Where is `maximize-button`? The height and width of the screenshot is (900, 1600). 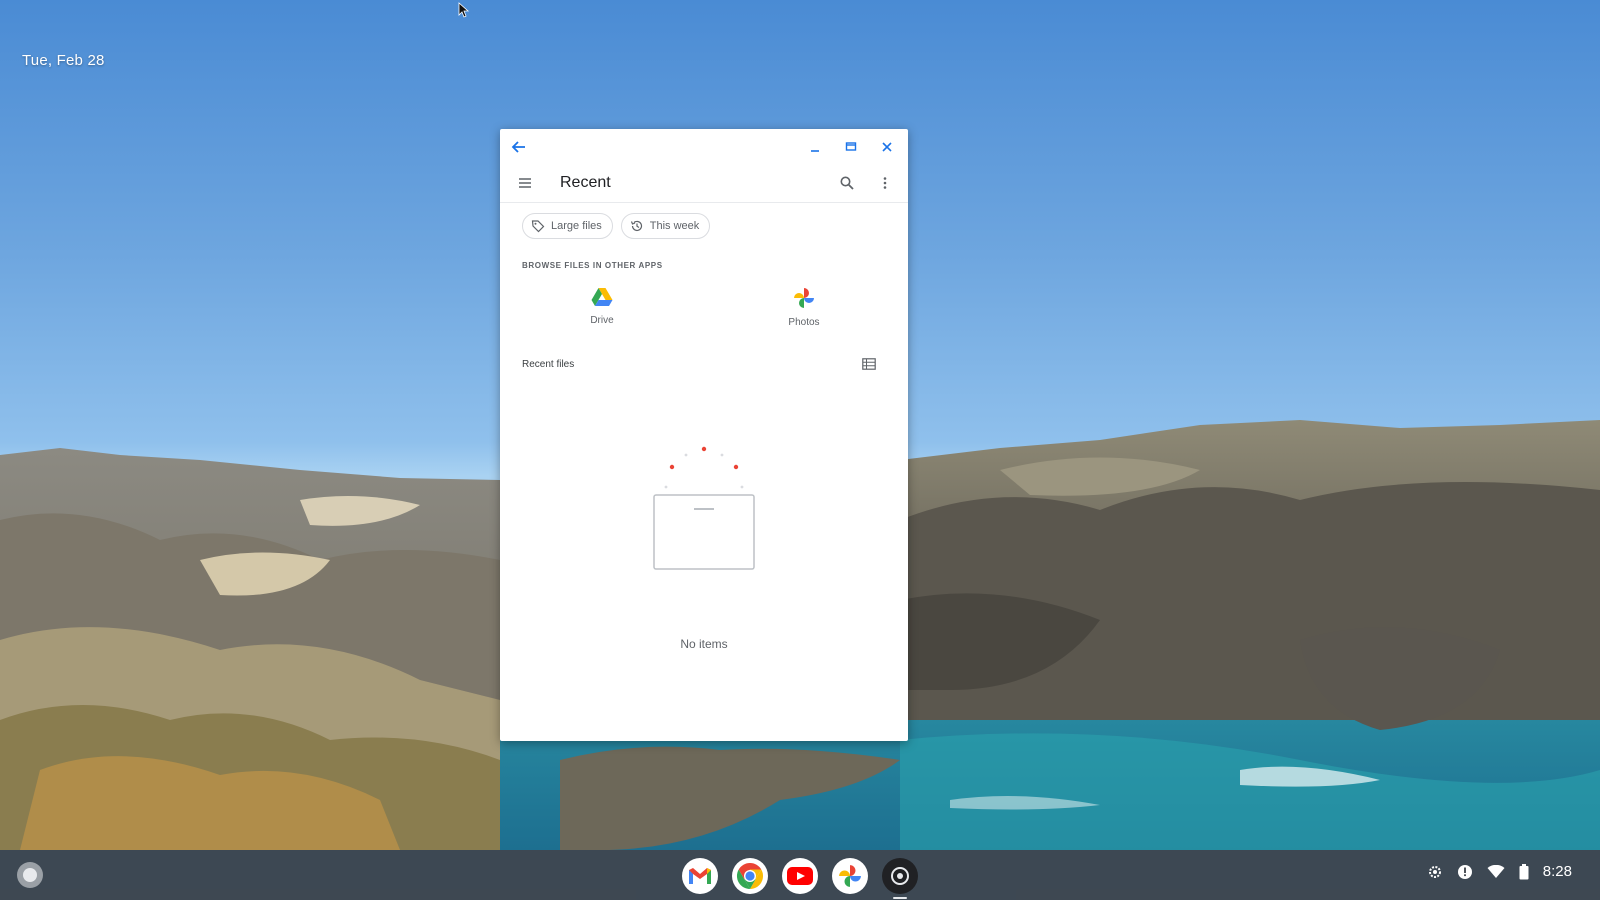 maximize-button is located at coordinates (851, 147).